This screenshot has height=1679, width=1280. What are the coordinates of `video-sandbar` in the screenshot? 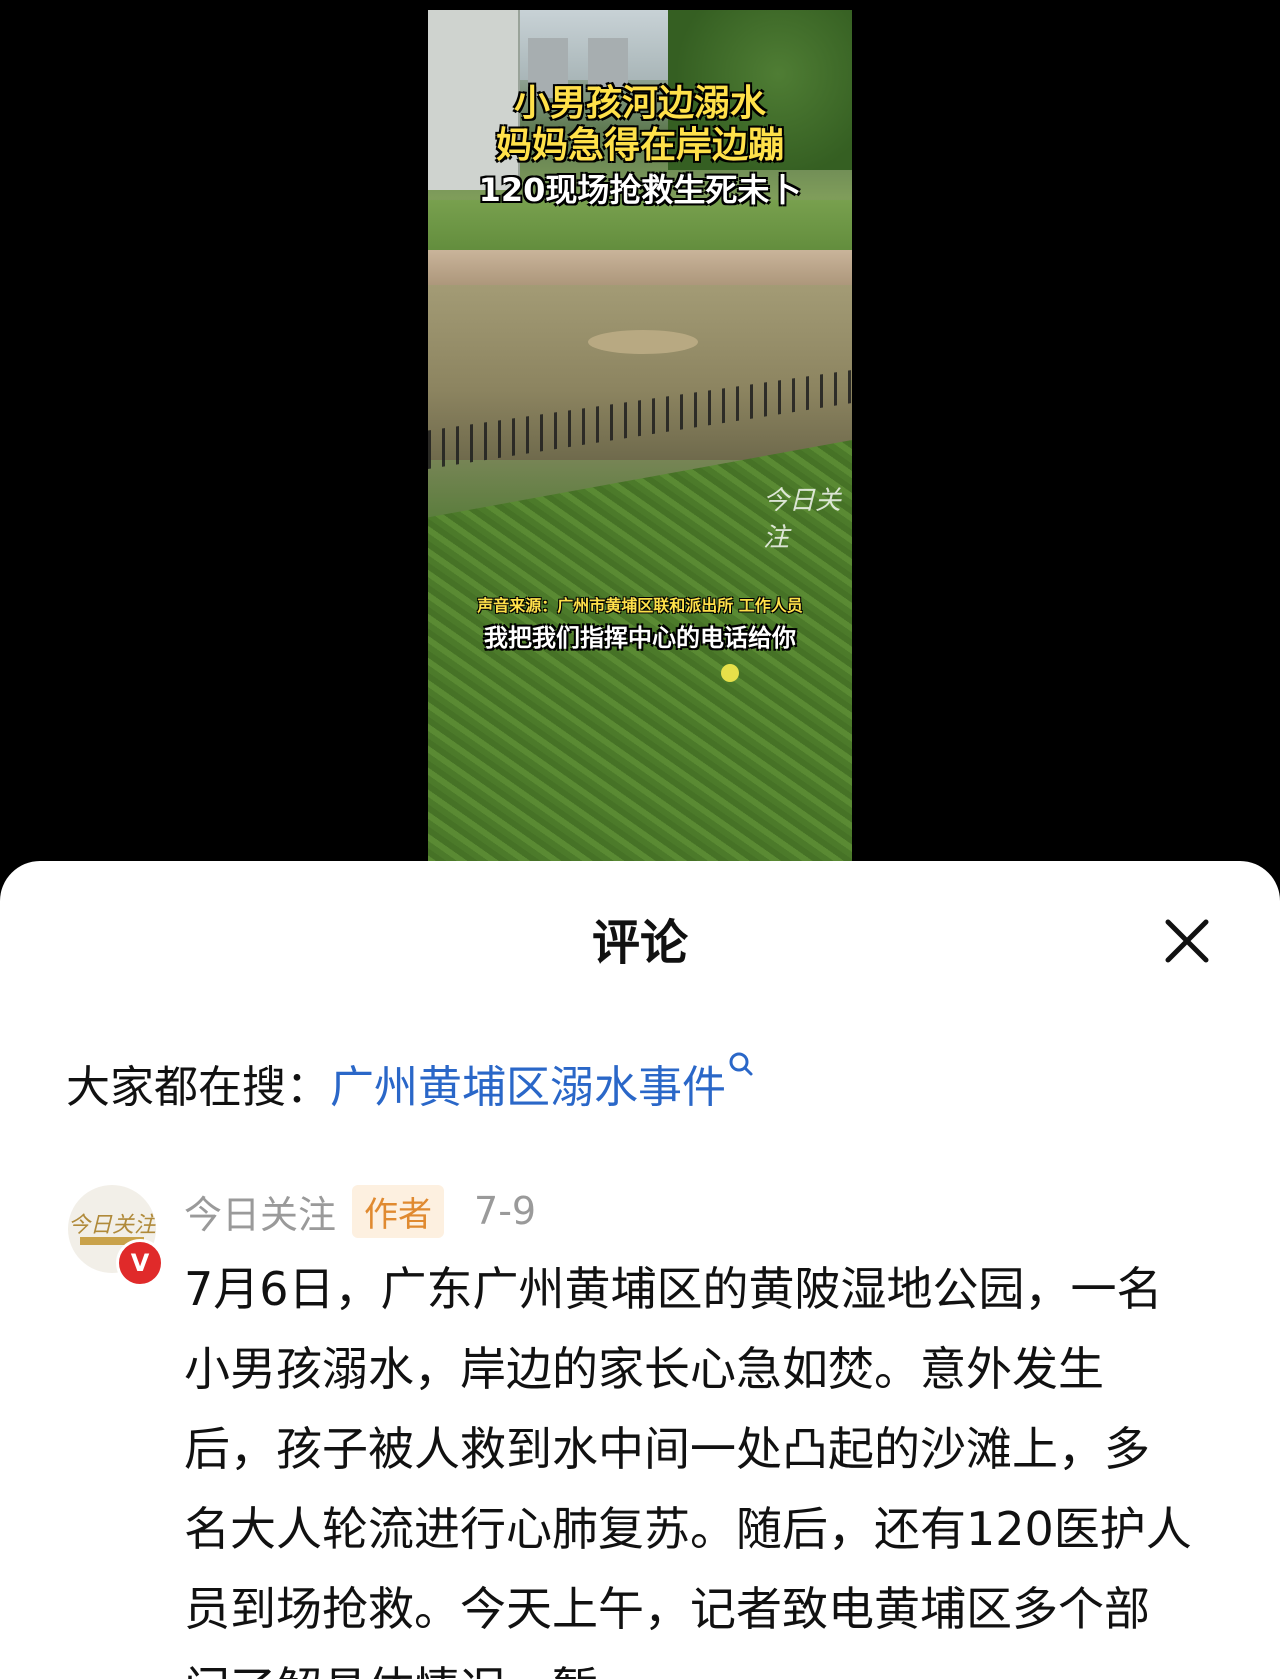 It's located at (643, 342).